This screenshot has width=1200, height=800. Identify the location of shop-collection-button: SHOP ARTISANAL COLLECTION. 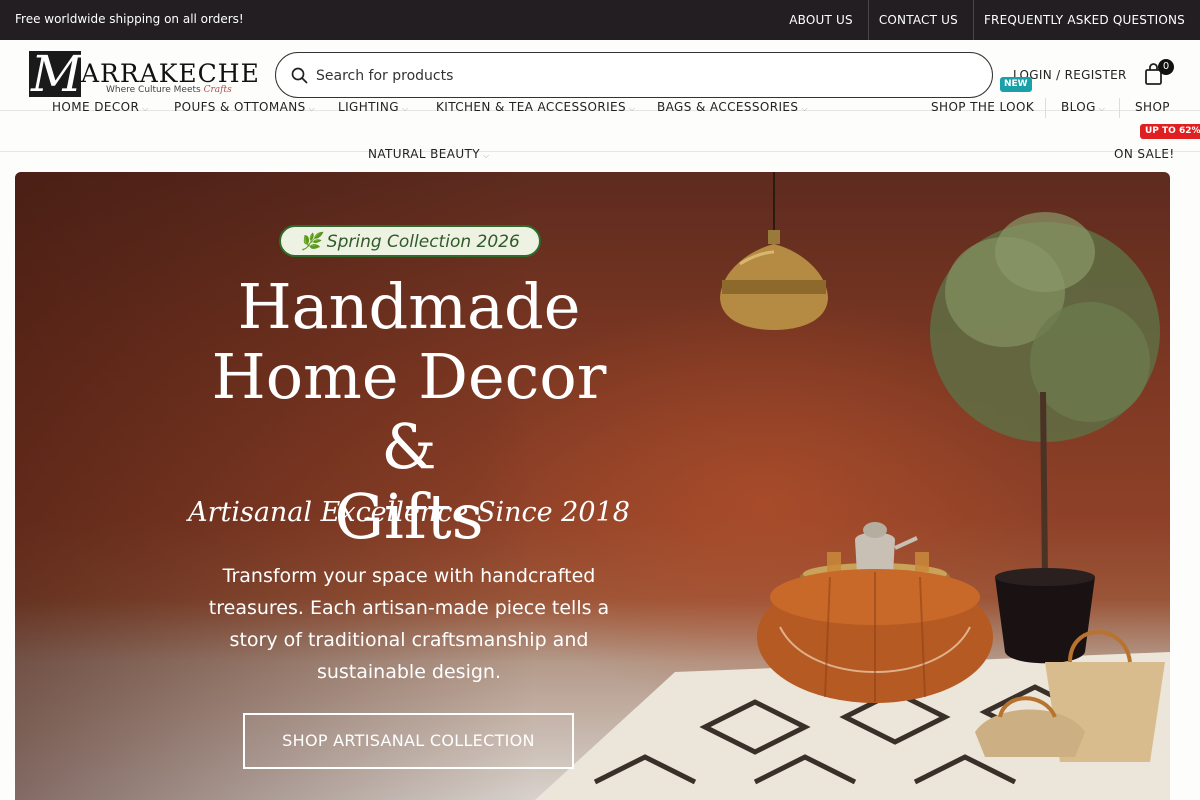
(408, 741).